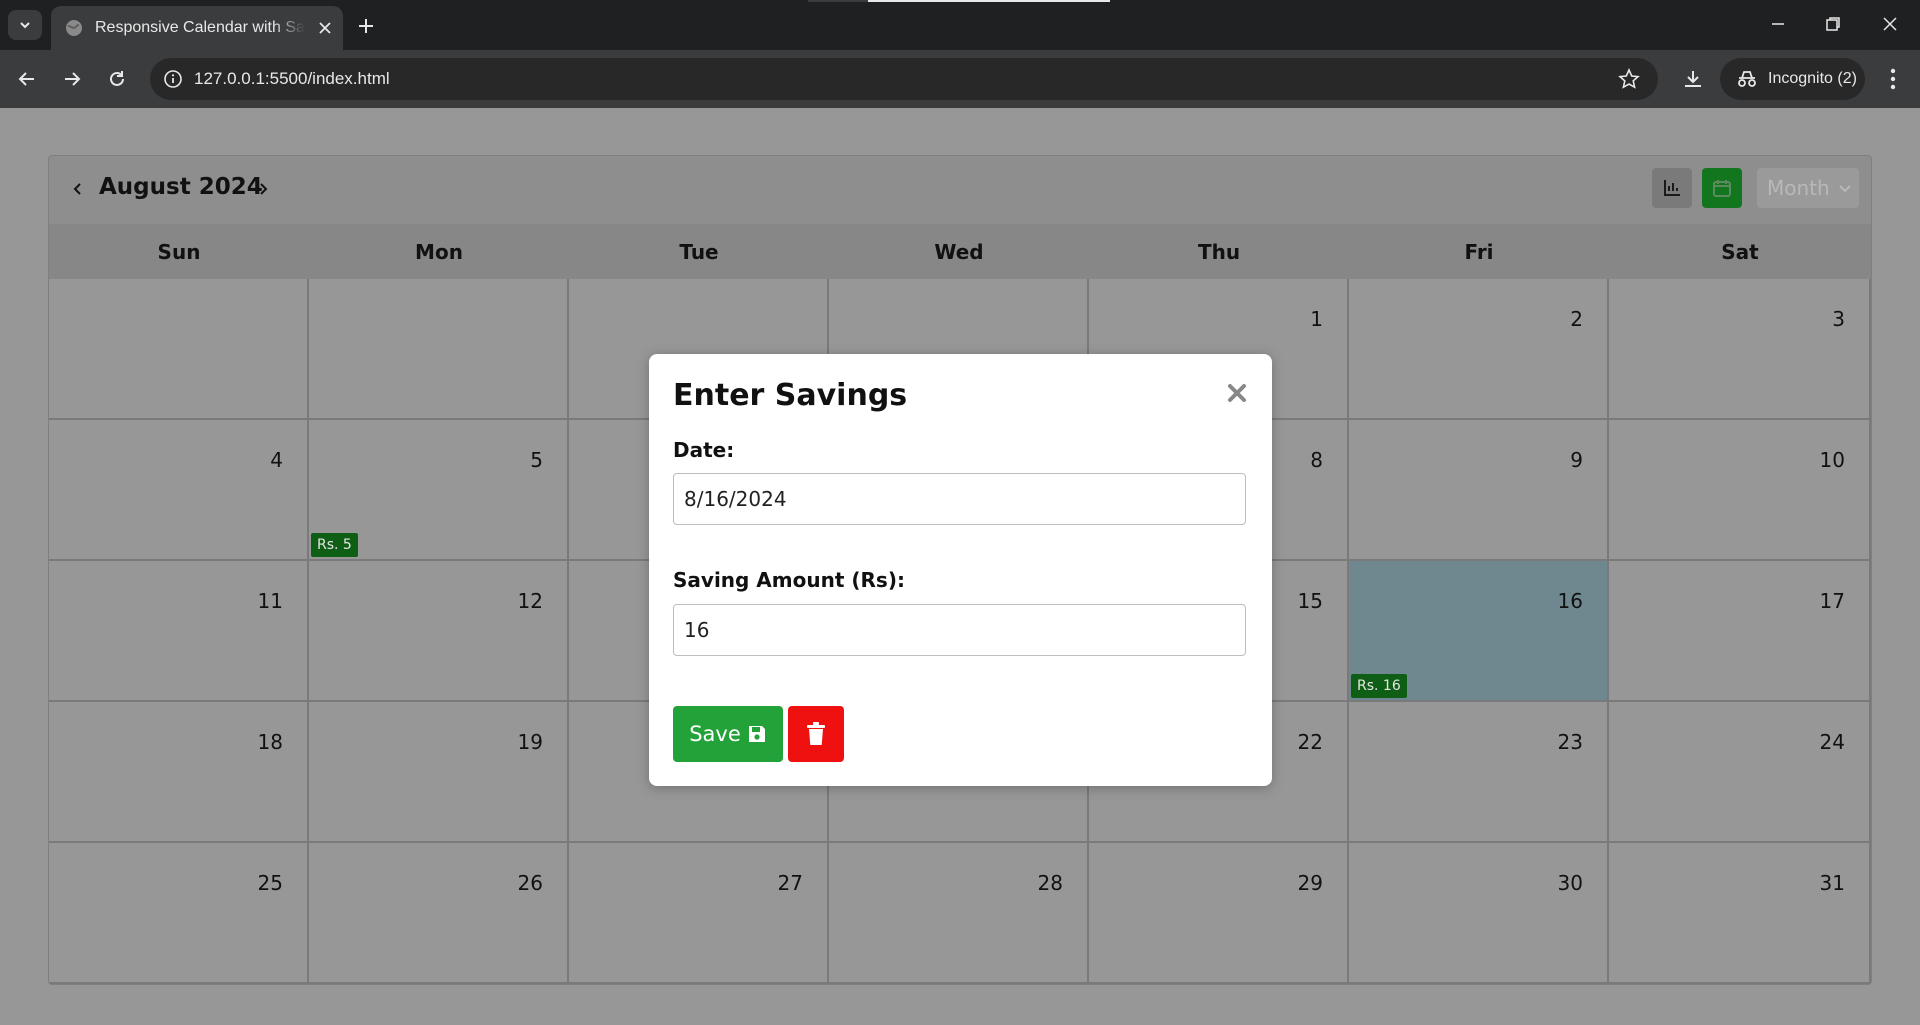 This screenshot has height=1025, width=1920. What do you see at coordinates (173, 79) in the screenshot?
I see `site-info-icon` at bounding box center [173, 79].